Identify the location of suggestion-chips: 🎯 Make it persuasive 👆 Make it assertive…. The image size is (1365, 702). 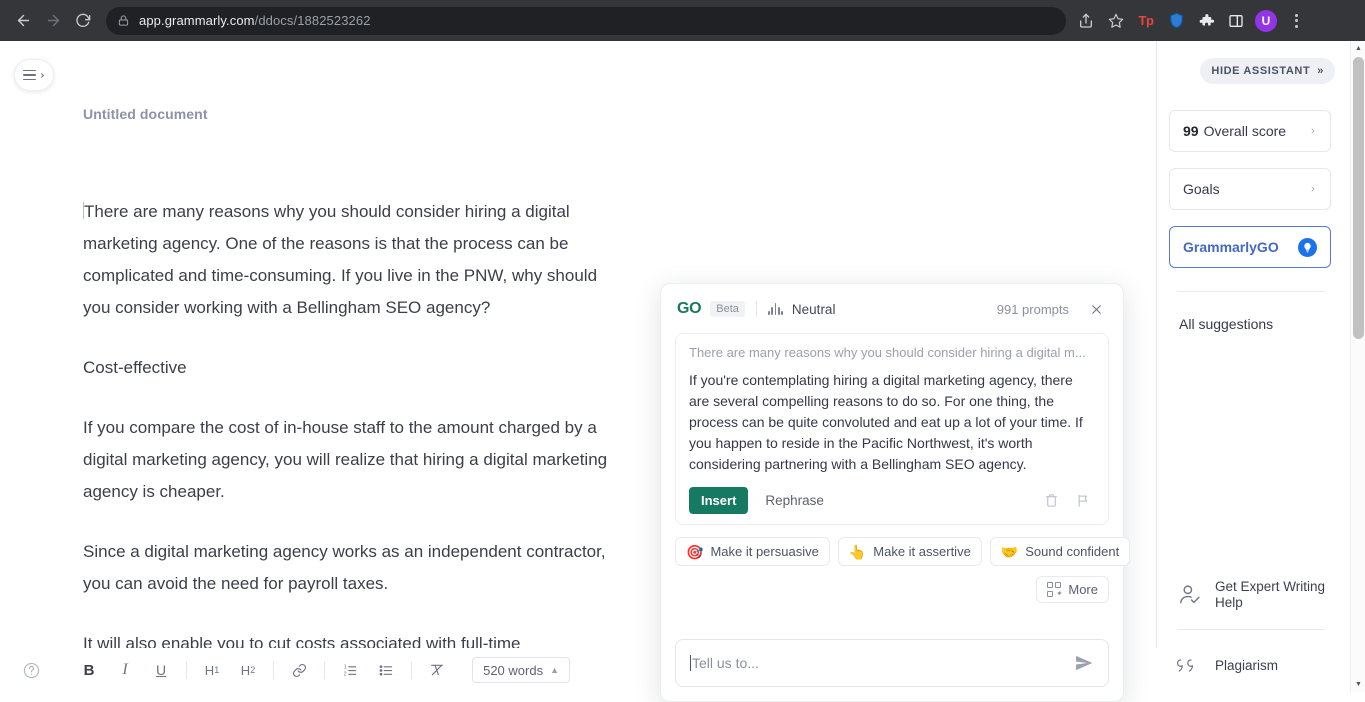
(903, 551).